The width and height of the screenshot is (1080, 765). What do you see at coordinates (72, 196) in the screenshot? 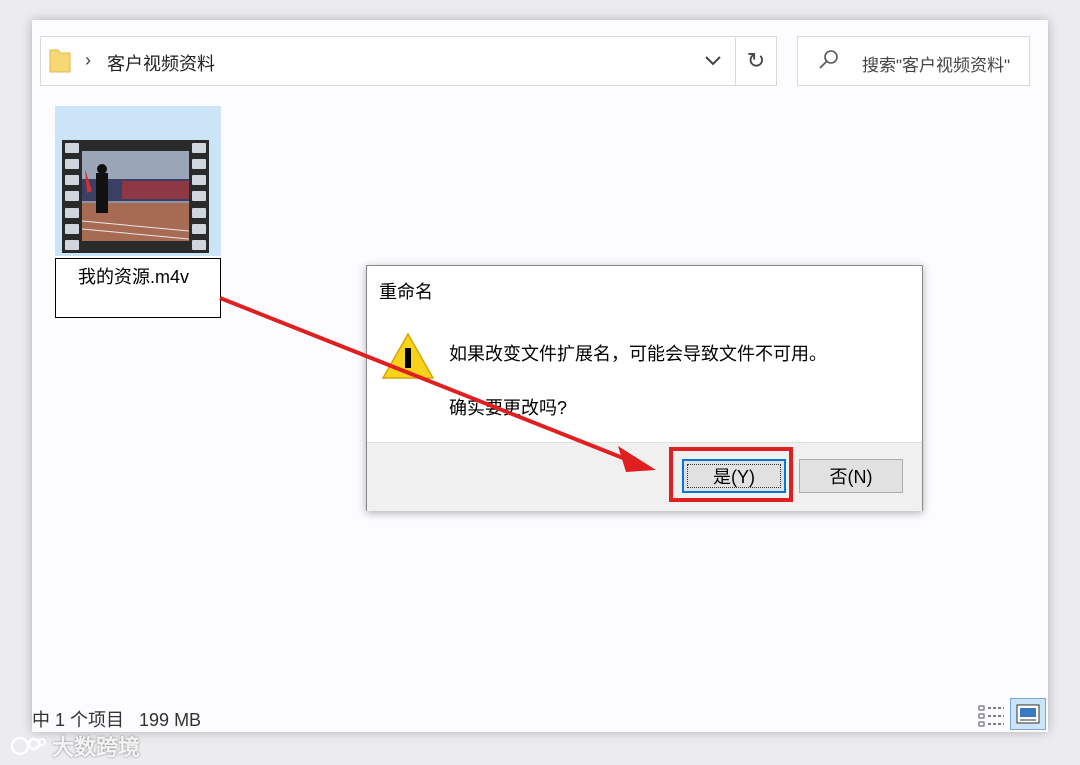
I see `film-holes-left` at bounding box center [72, 196].